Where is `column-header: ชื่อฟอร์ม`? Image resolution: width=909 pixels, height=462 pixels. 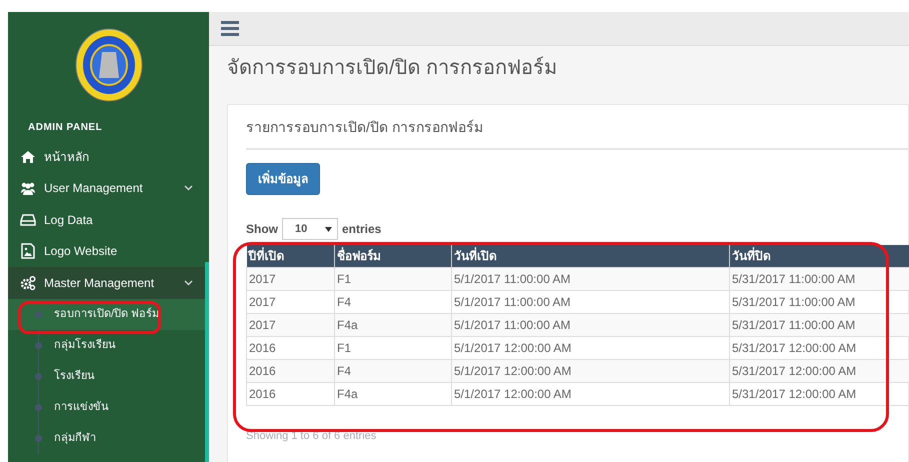 column-header: ชื่อฟอร์ม is located at coordinates (393, 256).